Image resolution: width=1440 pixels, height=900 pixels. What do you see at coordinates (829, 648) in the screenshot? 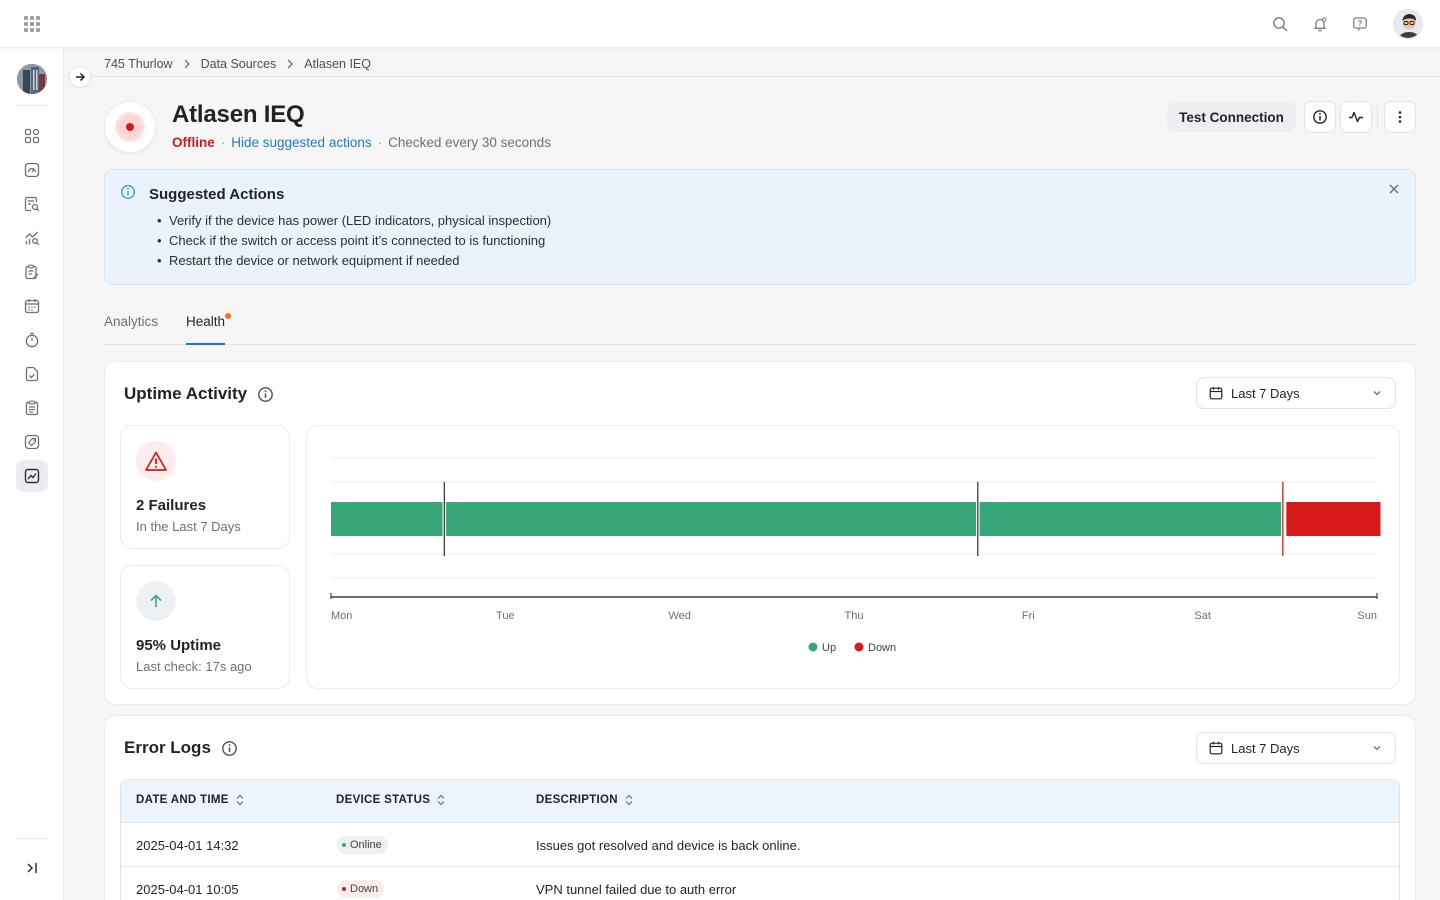
I see `legend-label: Up` at bounding box center [829, 648].